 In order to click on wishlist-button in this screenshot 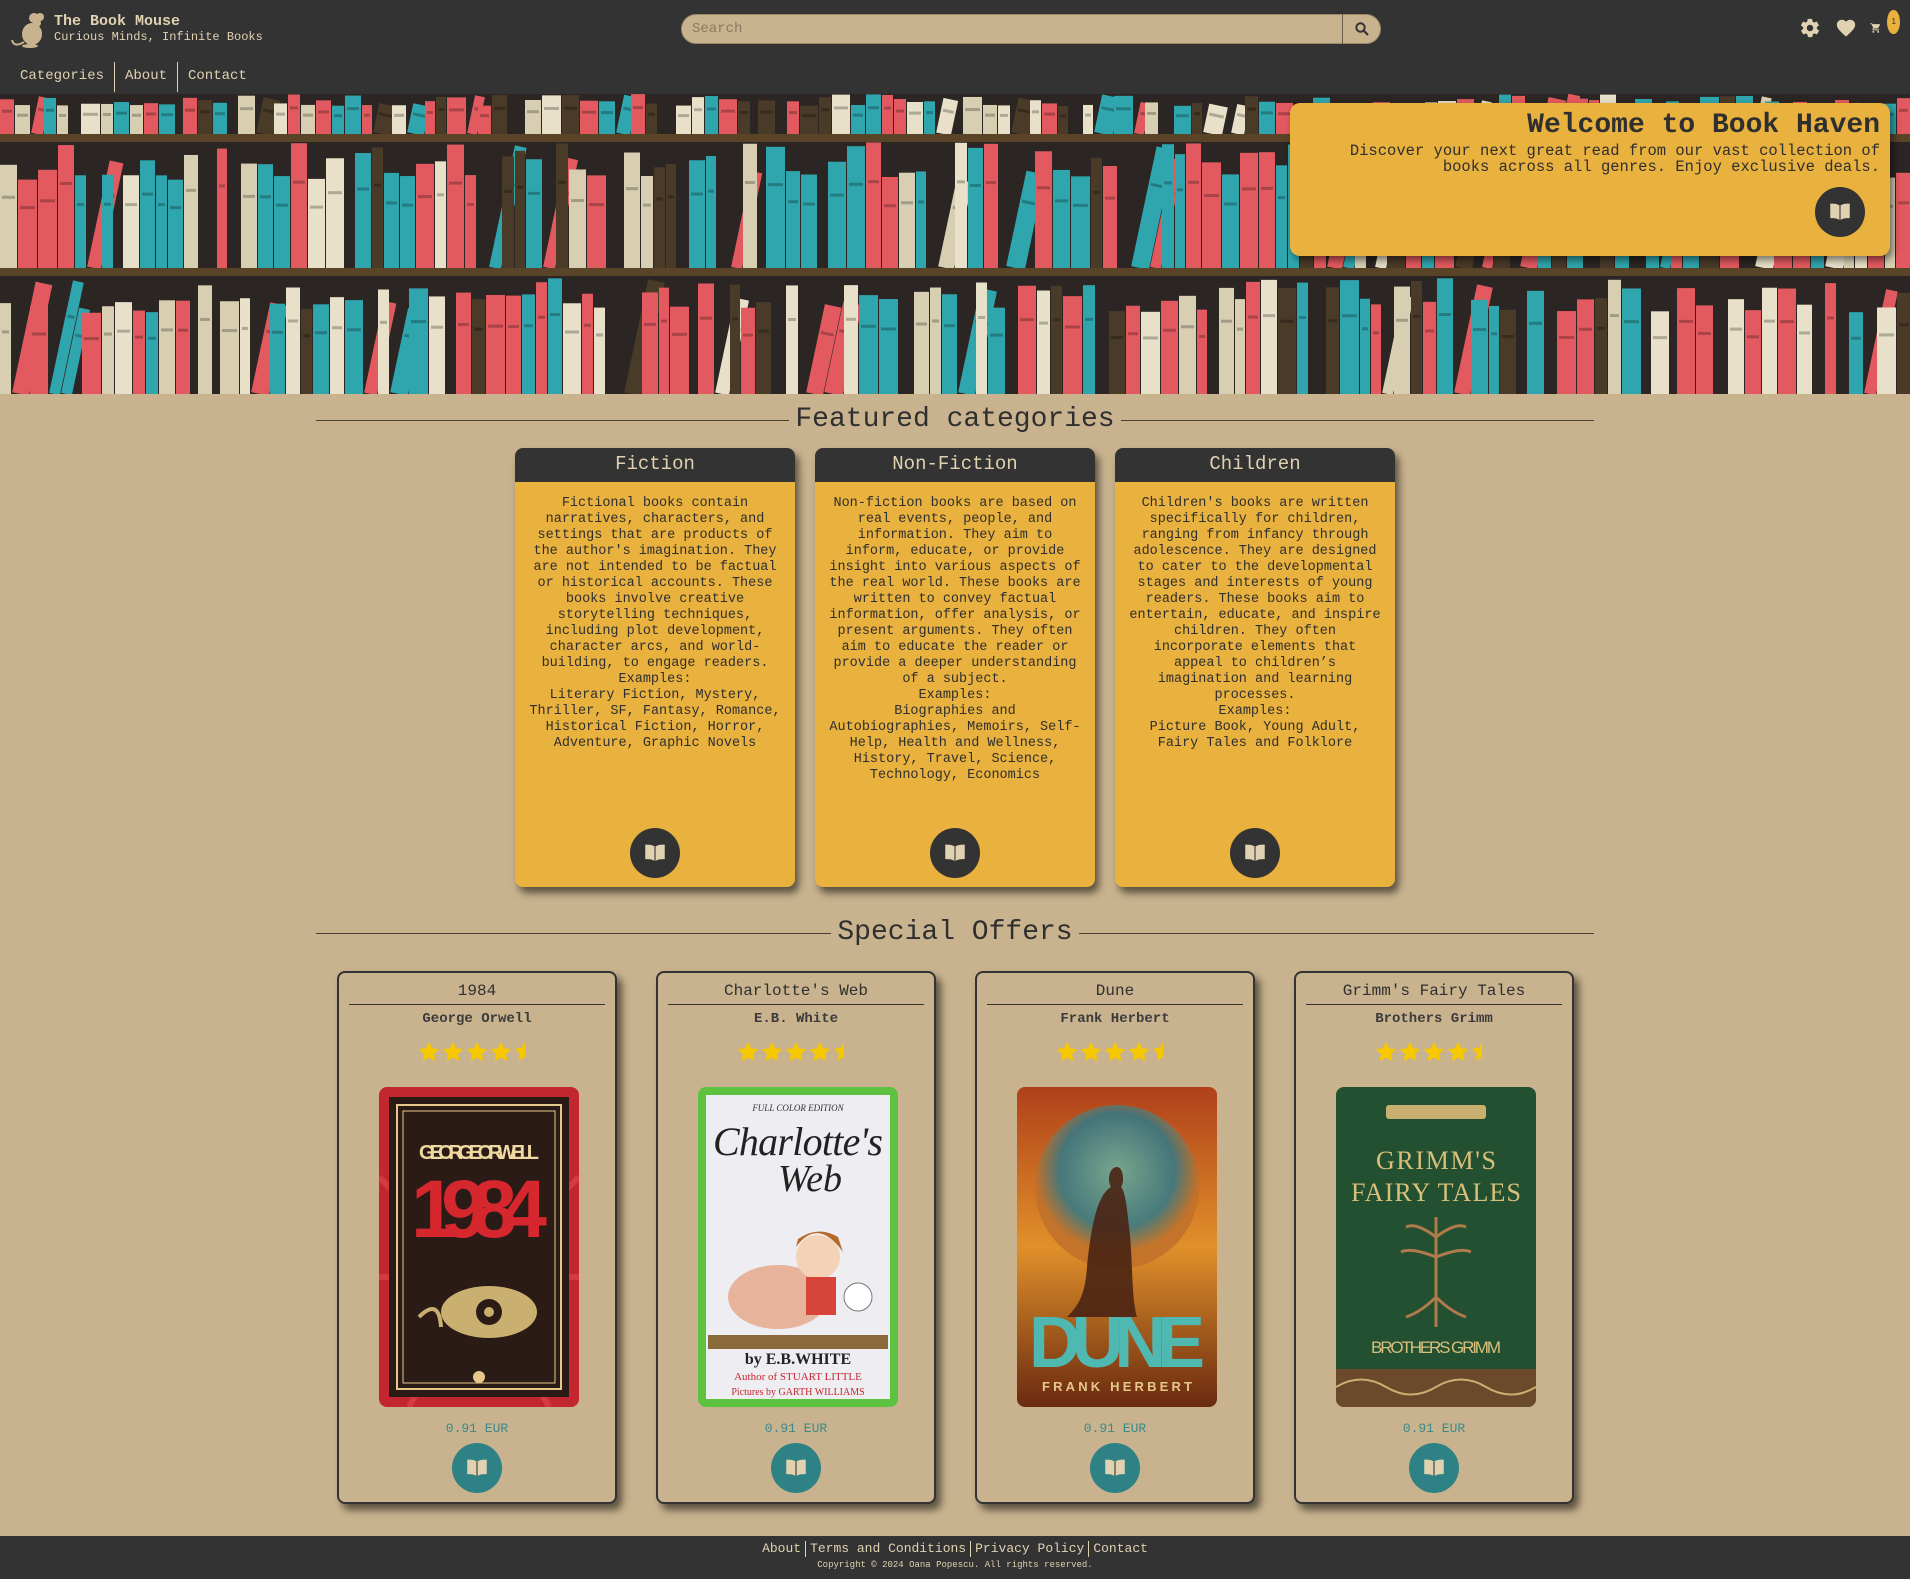, I will do `click(1846, 28)`.